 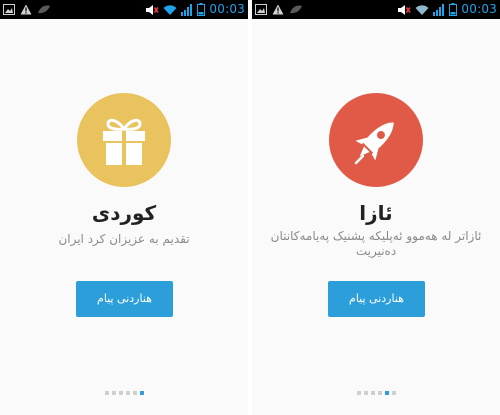 What do you see at coordinates (376, 213) in the screenshot?
I see `feature-title: ئازا` at bounding box center [376, 213].